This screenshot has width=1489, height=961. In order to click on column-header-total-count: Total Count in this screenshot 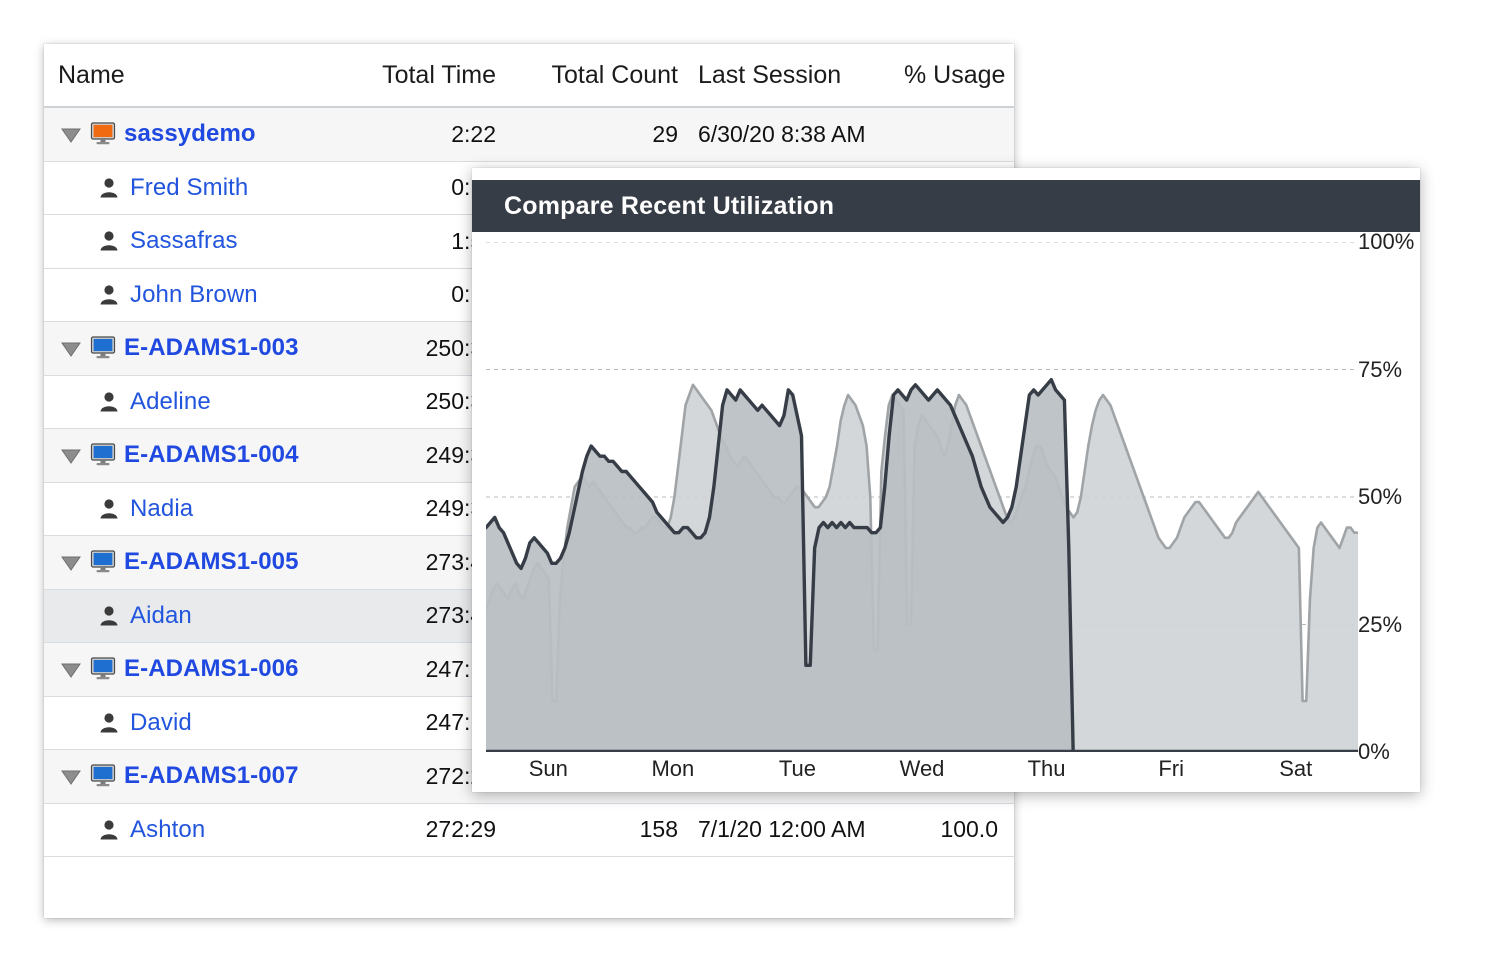, I will do `click(596, 75)`.